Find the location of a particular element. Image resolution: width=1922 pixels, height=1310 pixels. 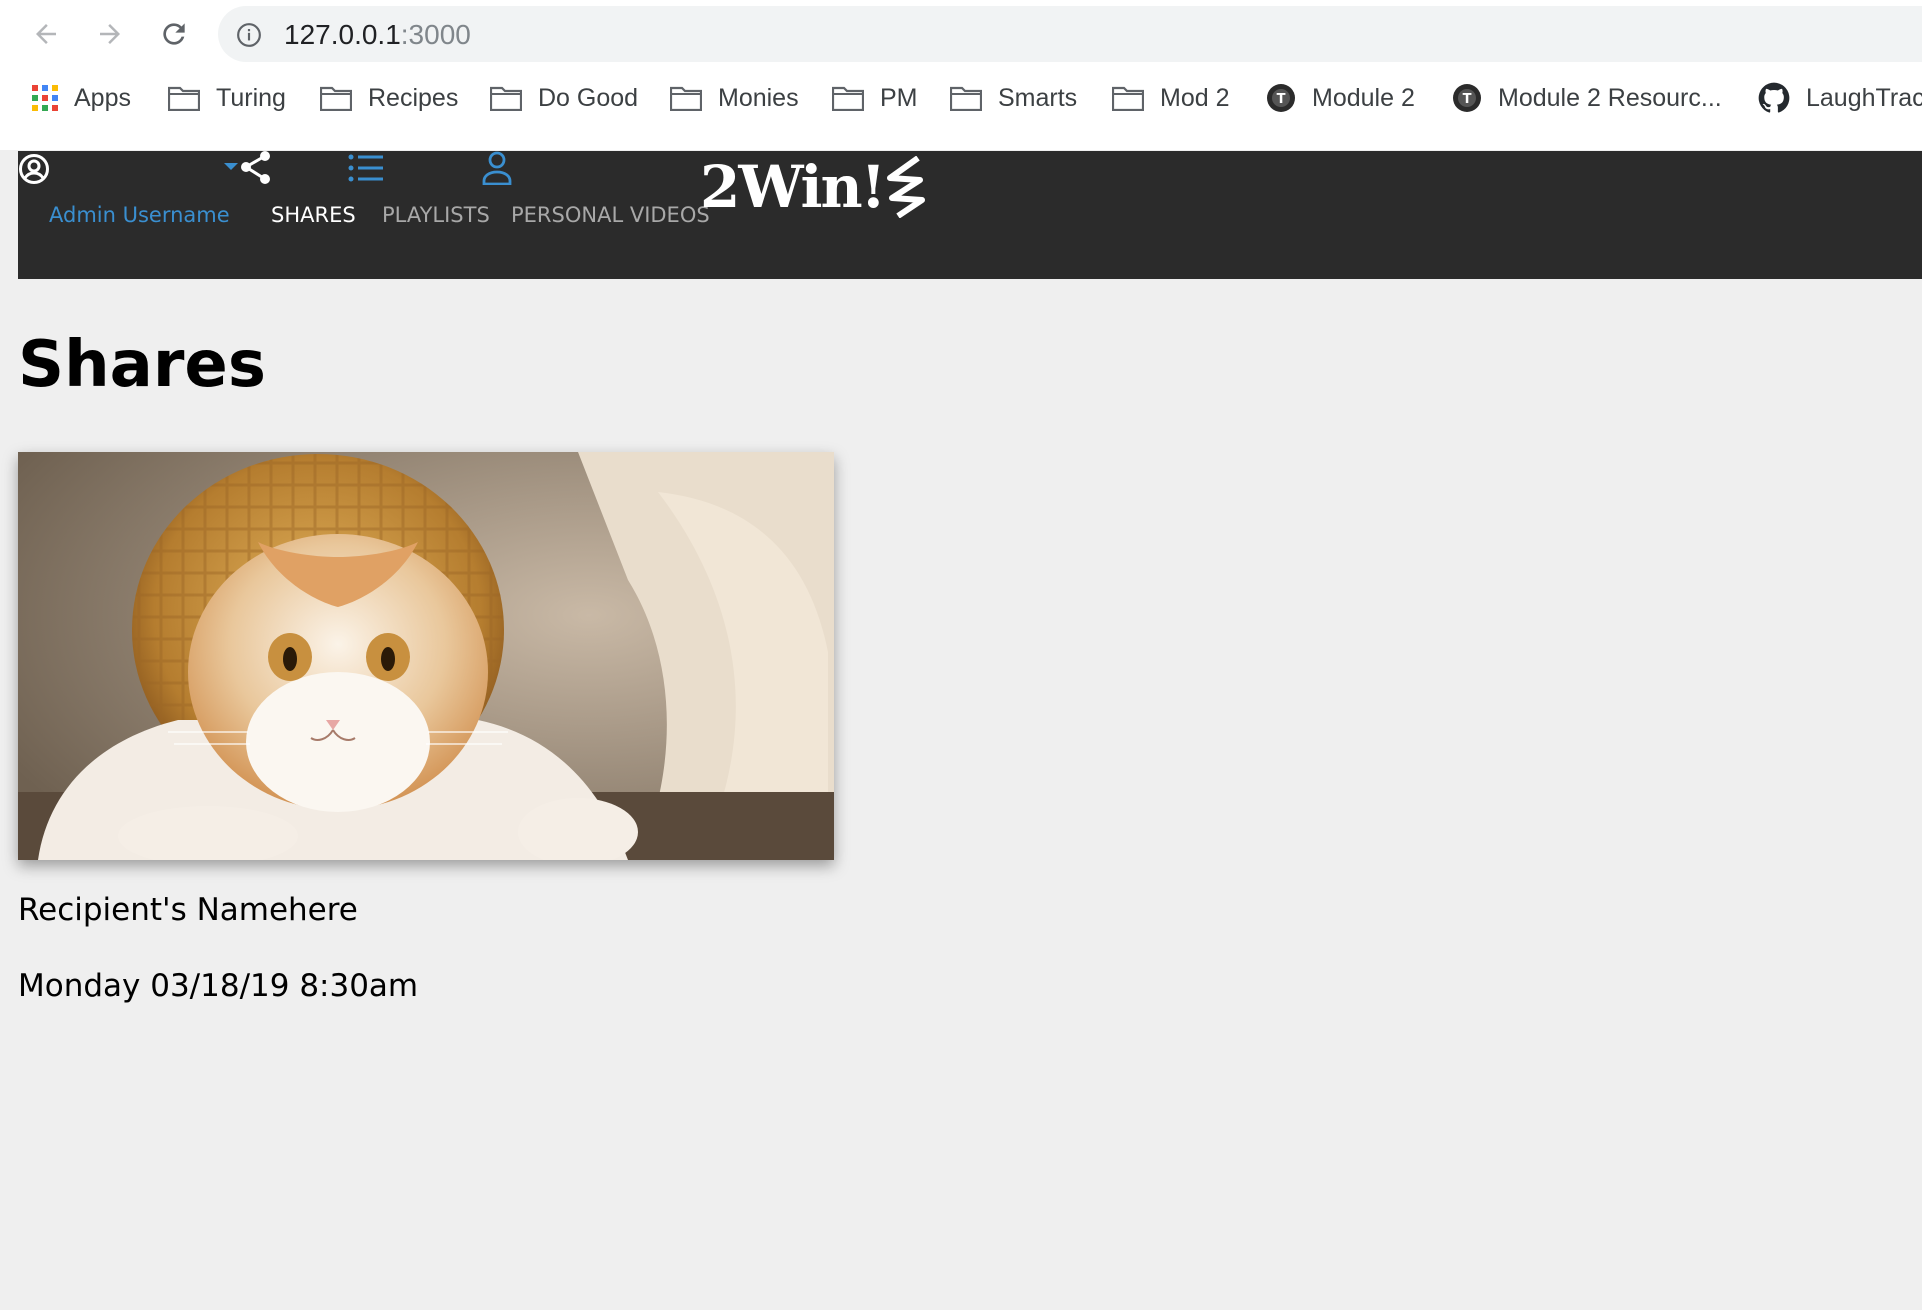

nav-playlists-icon-wrap is located at coordinates (366, 170).